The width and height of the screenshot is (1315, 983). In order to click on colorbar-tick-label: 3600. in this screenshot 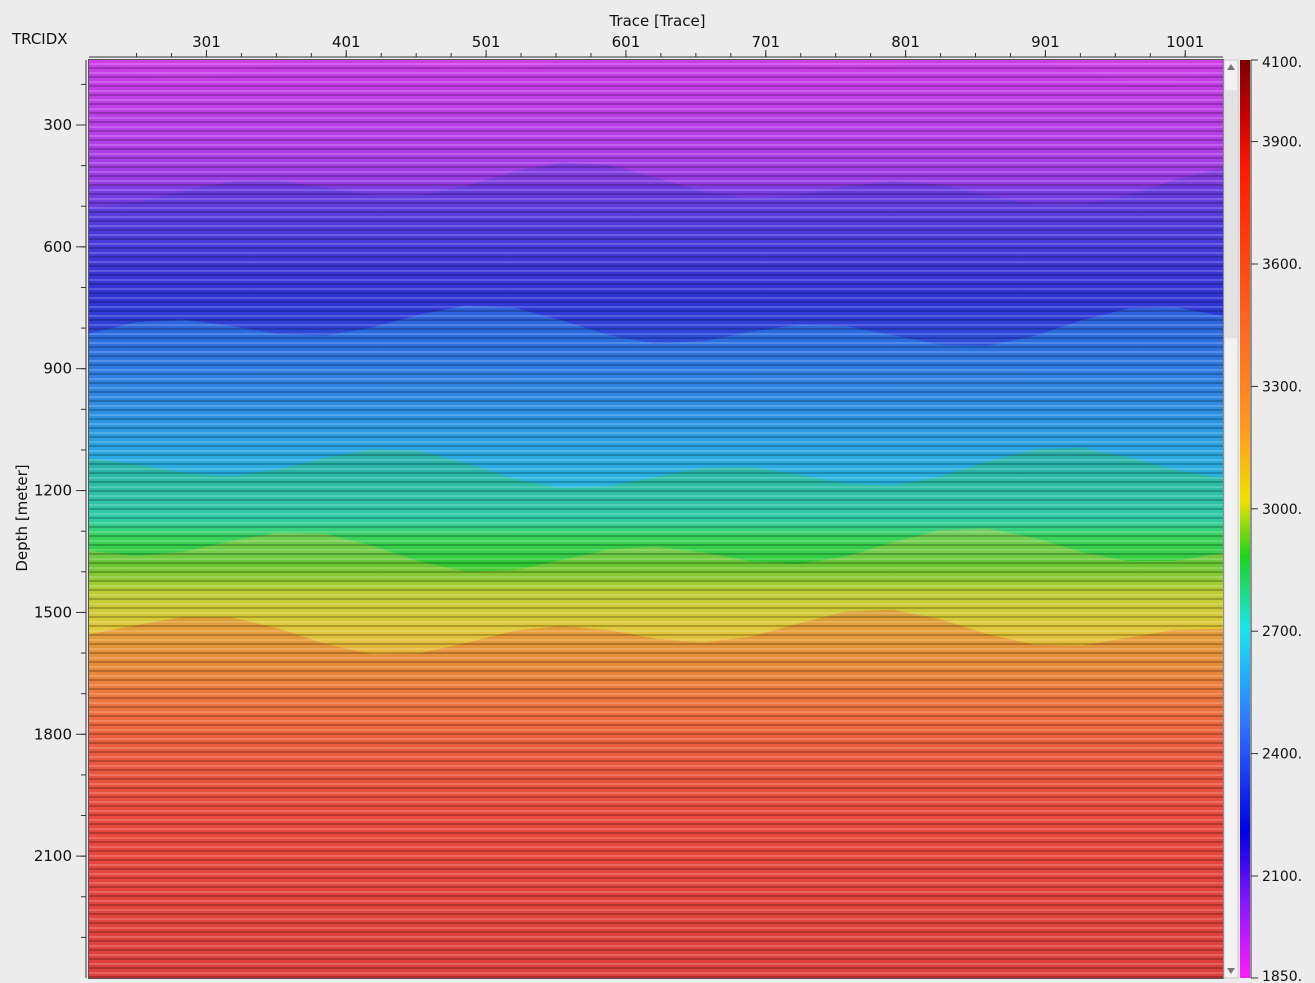, I will do `click(1282, 265)`.